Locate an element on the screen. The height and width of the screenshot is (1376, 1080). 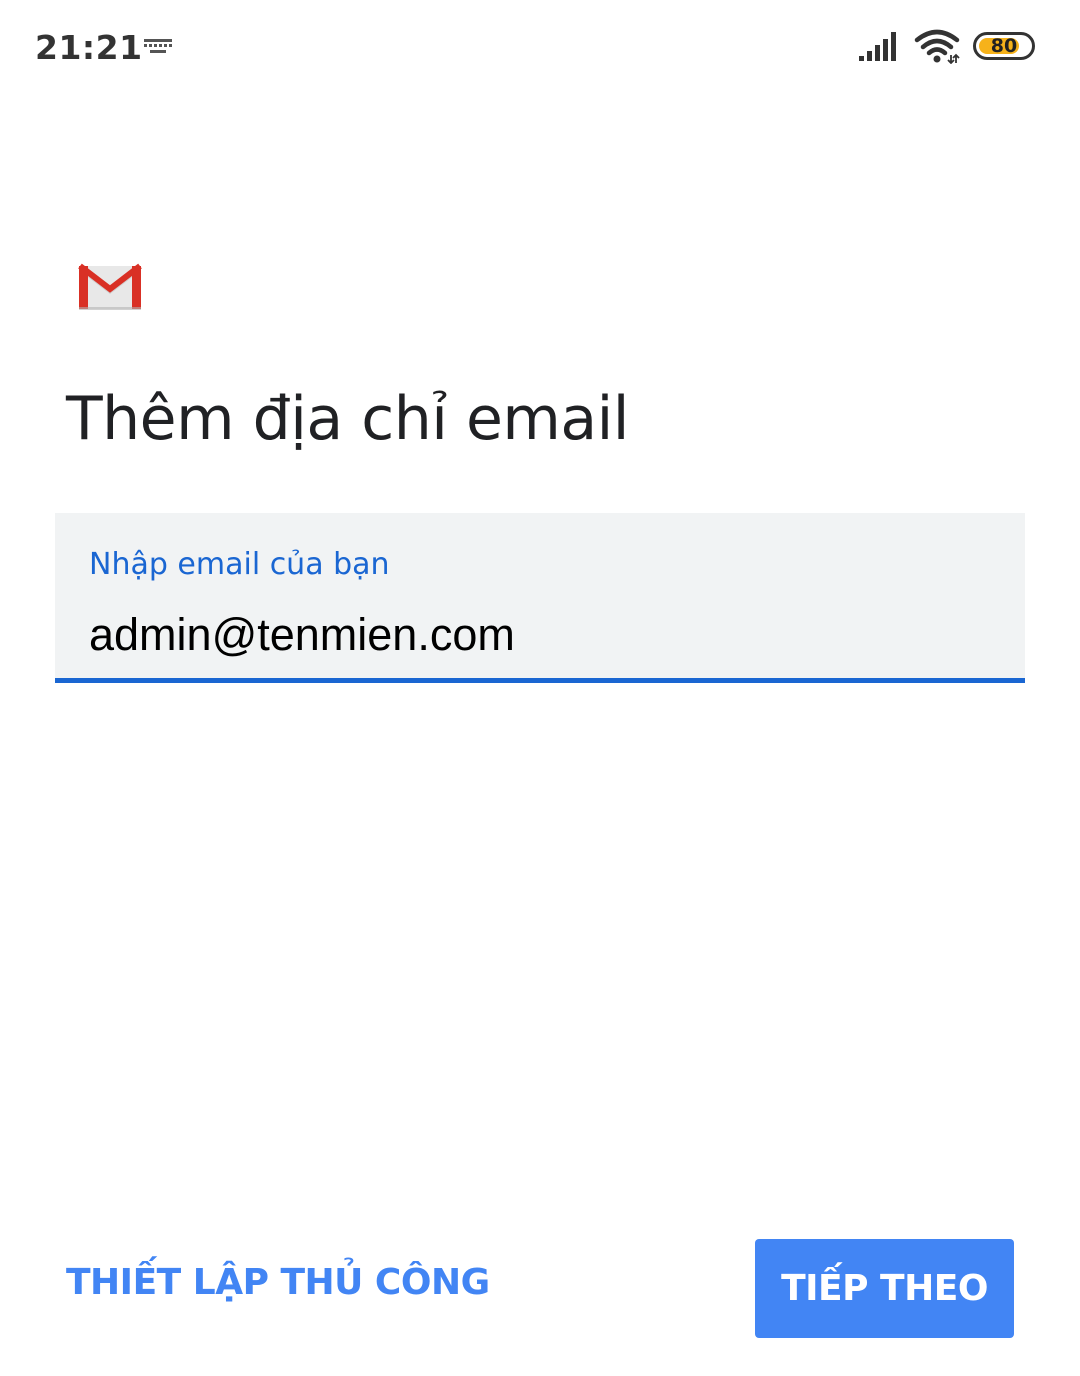
wifi-icon is located at coordinates (937, 46).